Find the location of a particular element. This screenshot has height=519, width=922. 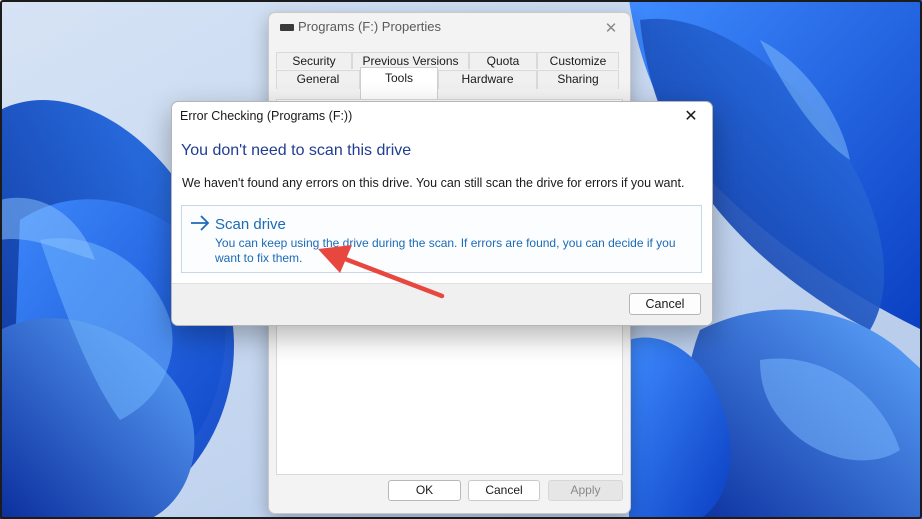

properties-title: Programs (F:) Properties is located at coordinates (370, 26).